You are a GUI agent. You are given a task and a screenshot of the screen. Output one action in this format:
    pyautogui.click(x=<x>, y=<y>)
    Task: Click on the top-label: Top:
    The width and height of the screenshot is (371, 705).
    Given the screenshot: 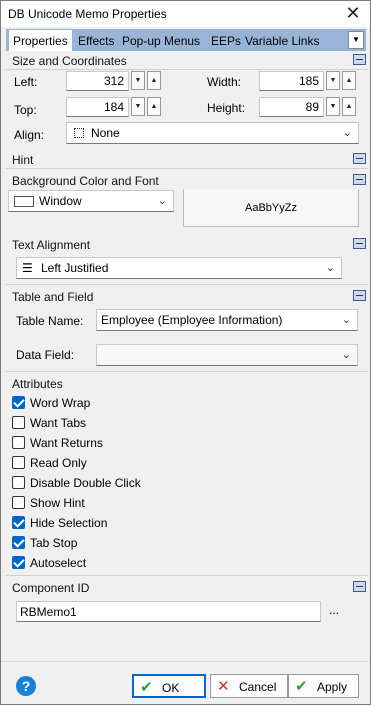 What is the action you would take?
    pyautogui.click(x=25, y=110)
    